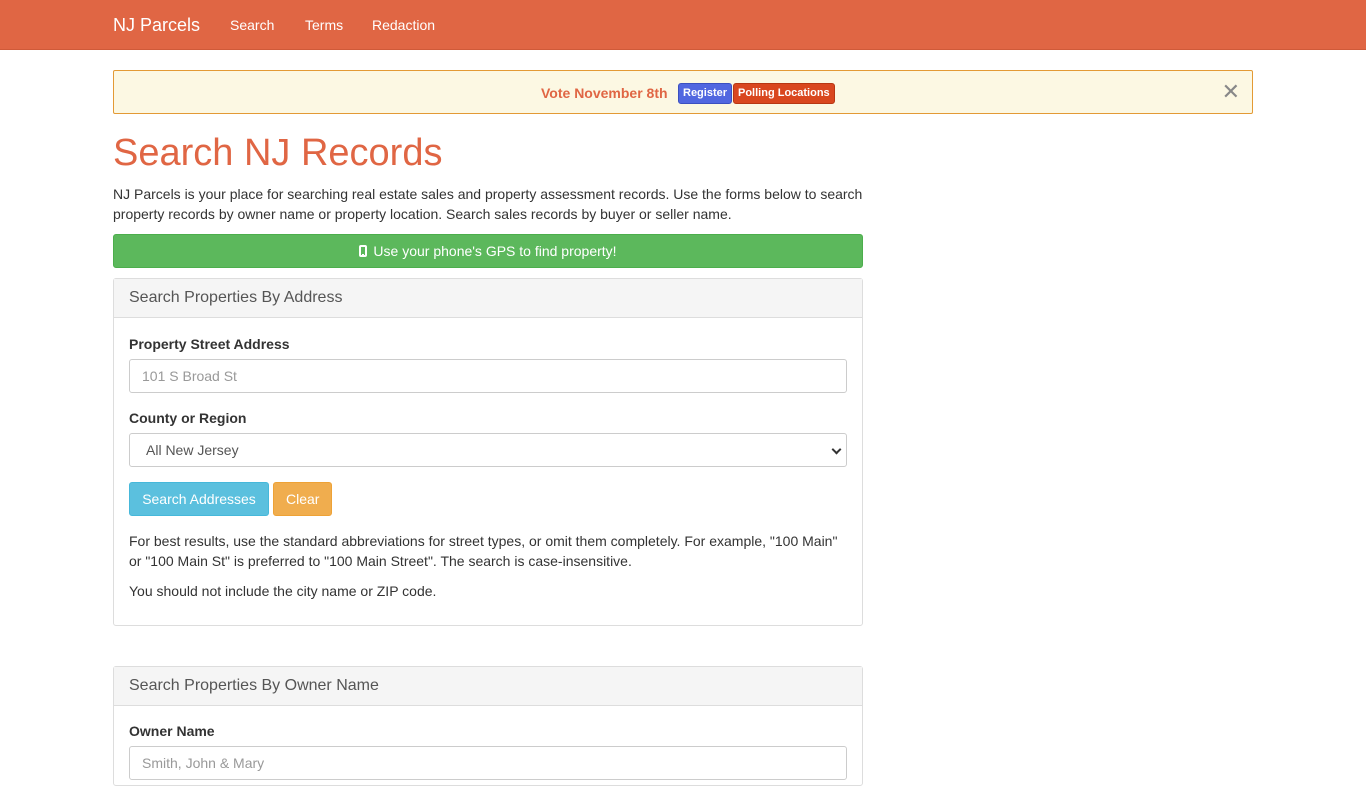  Describe the element at coordinates (172, 731) in the screenshot. I see `owner-name-label: Owner Name` at that location.